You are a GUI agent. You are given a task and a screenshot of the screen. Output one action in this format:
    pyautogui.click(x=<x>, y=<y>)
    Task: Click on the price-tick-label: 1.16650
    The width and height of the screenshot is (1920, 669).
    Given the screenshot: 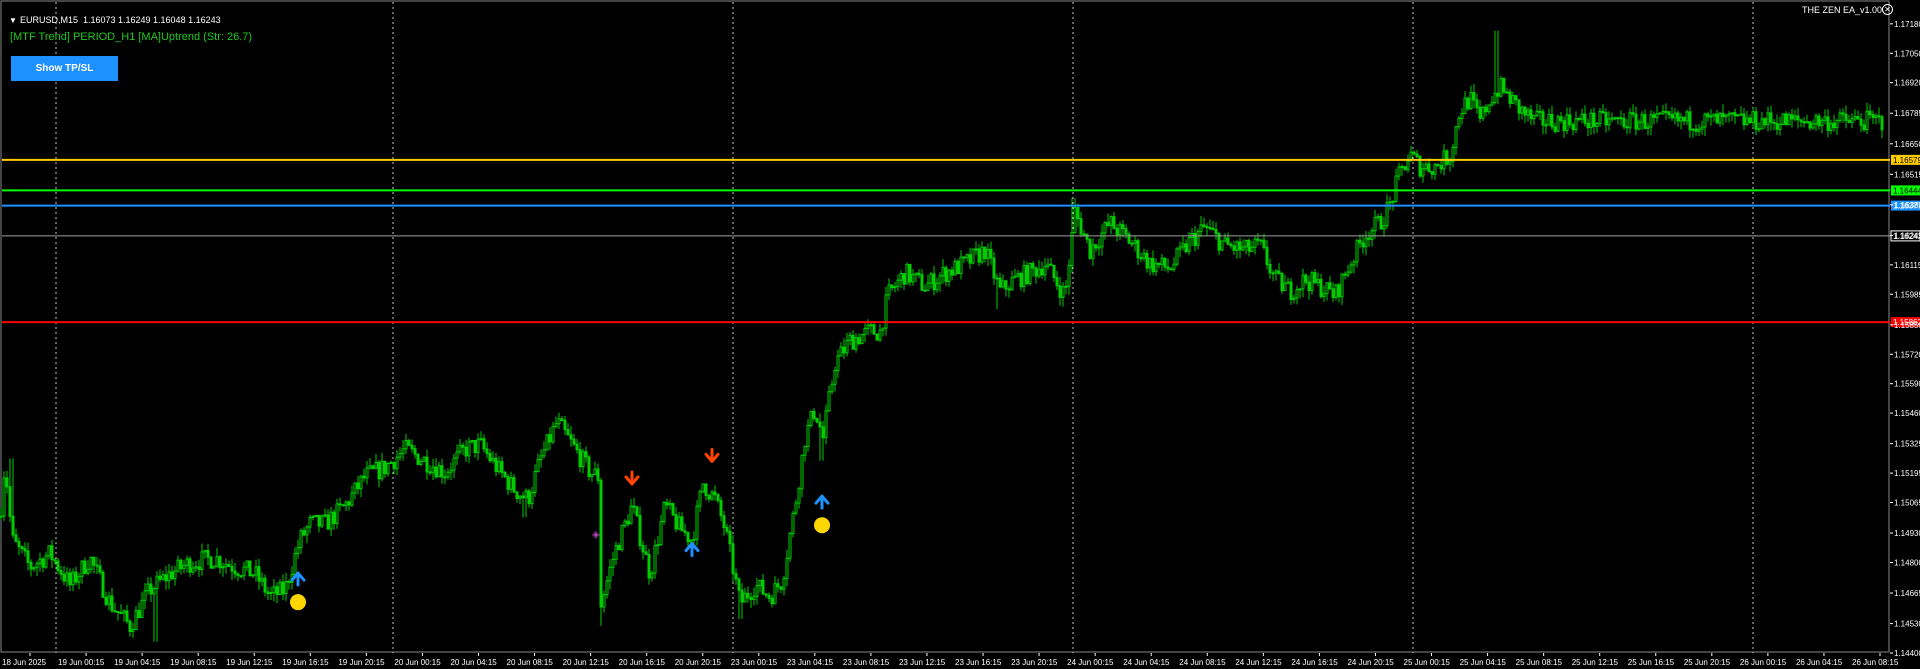 What is the action you would take?
    pyautogui.click(x=1907, y=144)
    